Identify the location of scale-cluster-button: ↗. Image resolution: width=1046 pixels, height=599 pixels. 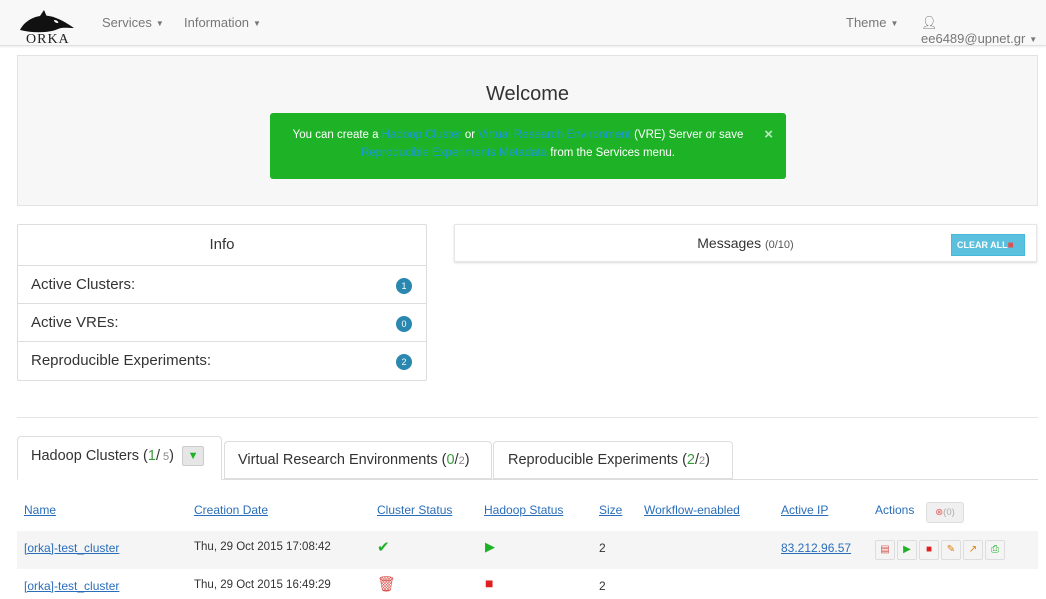
(973, 550).